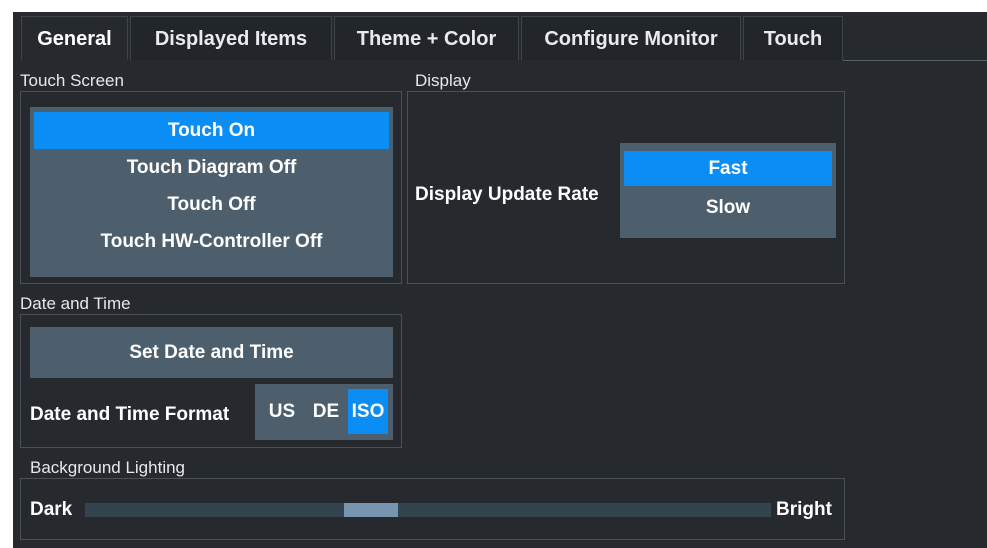  What do you see at coordinates (51, 509) in the screenshot?
I see `dark-label: Dark` at bounding box center [51, 509].